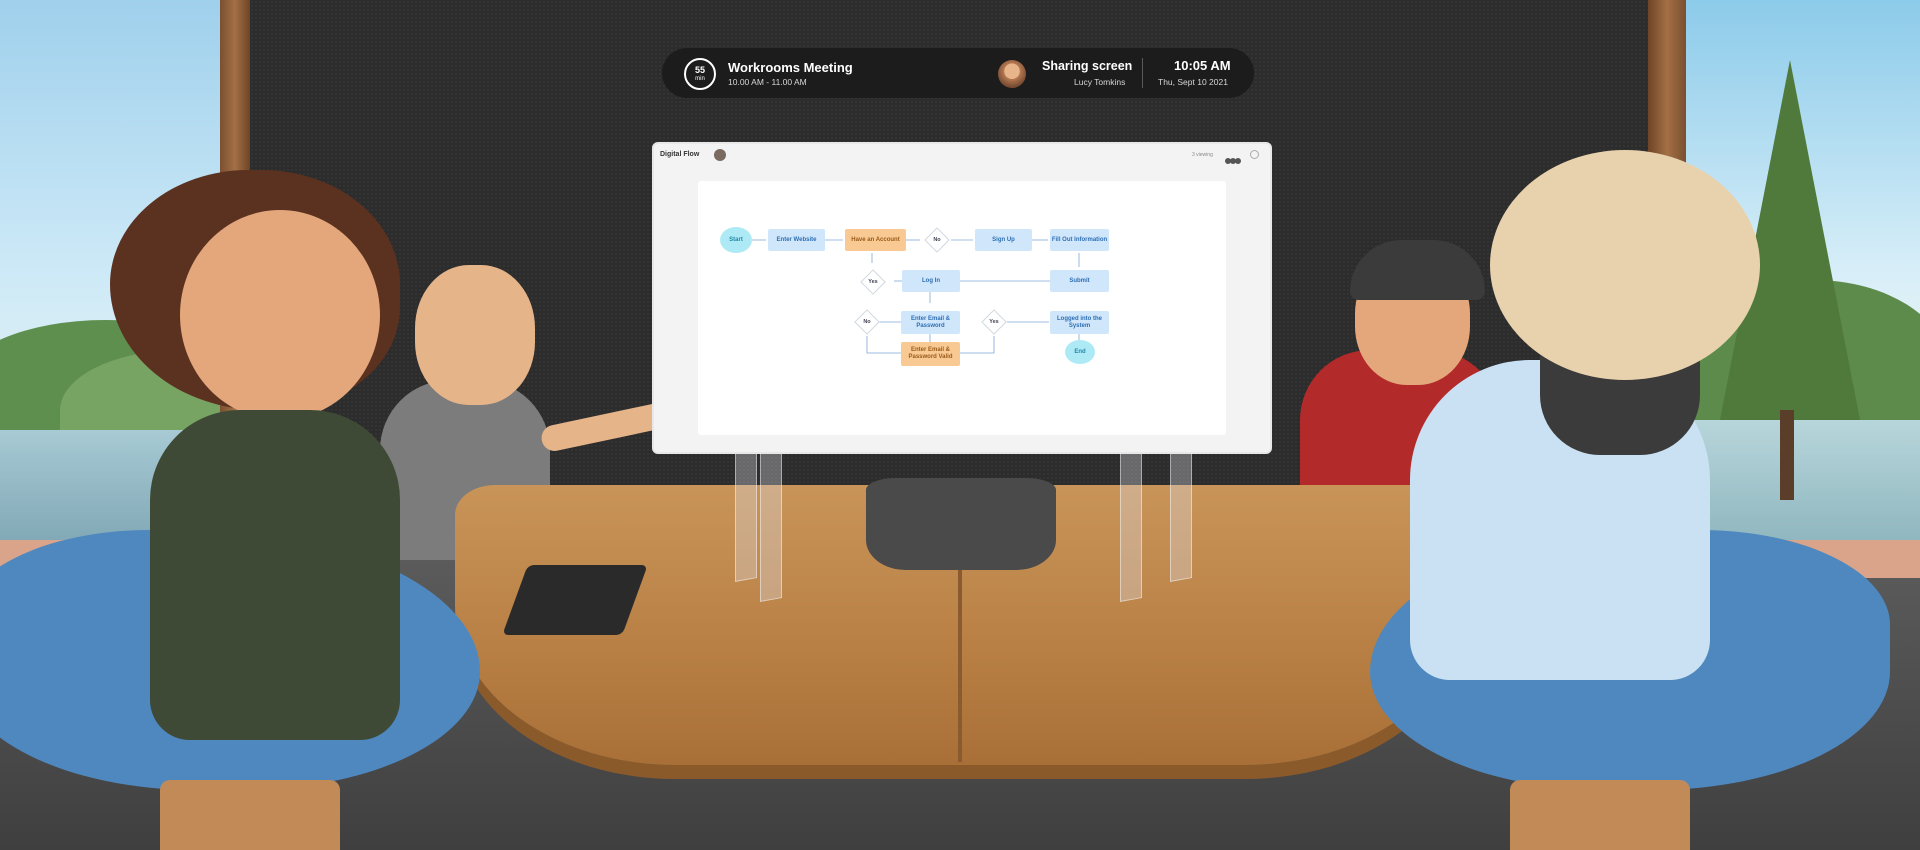  I want to click on flow-decision-yes-2: Yes, so click(994, 322).